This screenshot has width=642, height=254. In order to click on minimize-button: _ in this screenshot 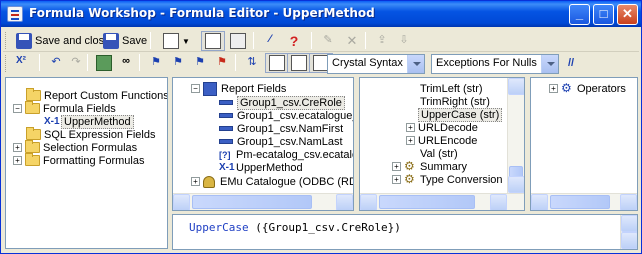, I will do `click(579, 14)`.